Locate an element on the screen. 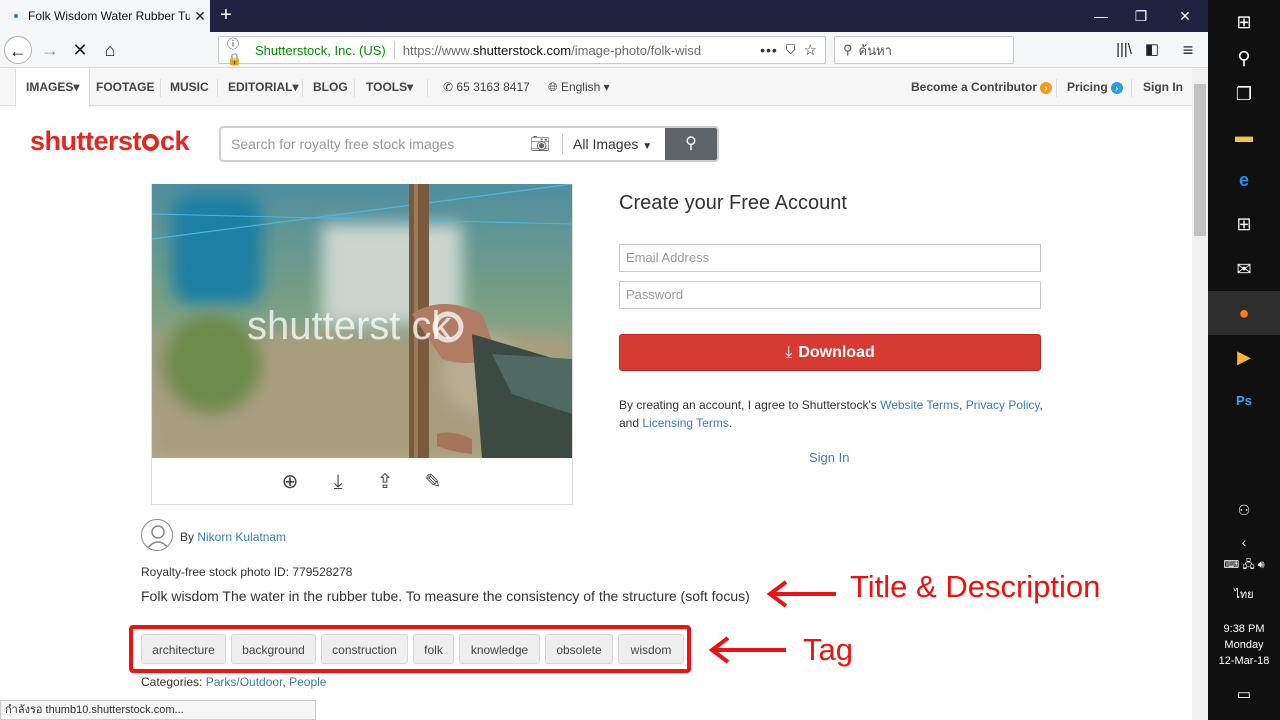 The height and width of the screenshot is (720, 1280). contributor-byline: By Nikorn Kulatnam is located at coordinates (233, 537).